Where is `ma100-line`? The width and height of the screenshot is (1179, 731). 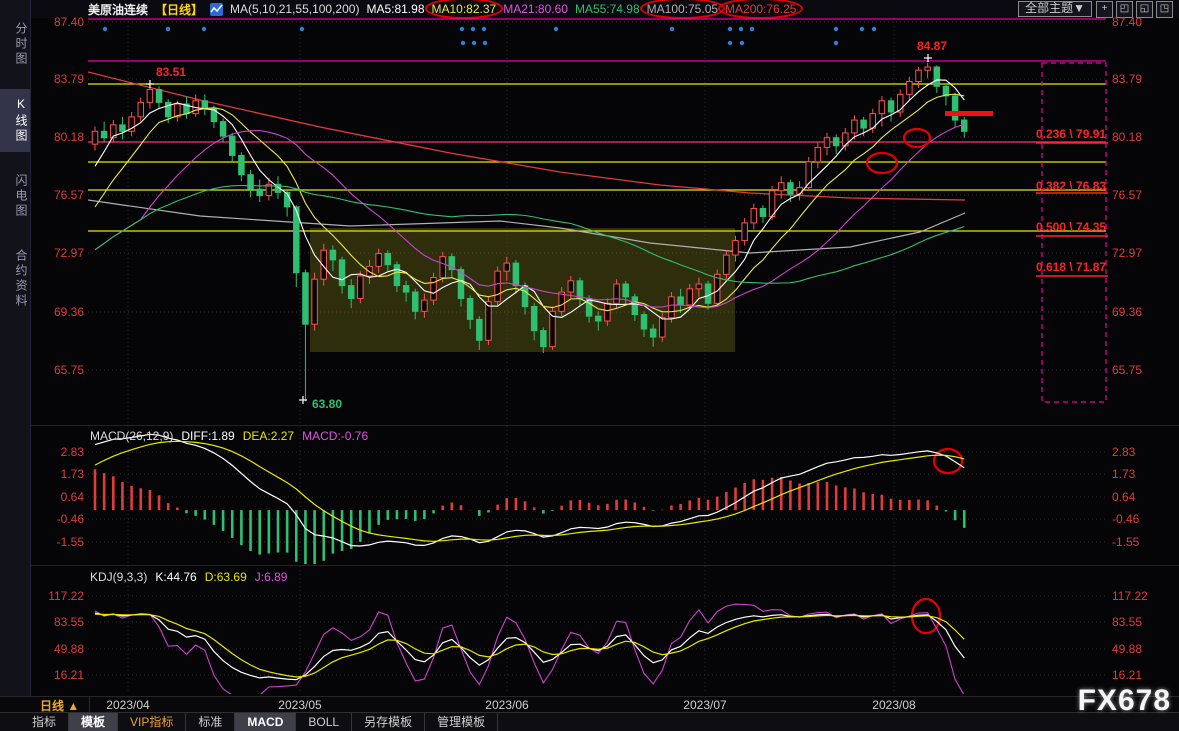
ma100-line is located at coordinates (527, 226).